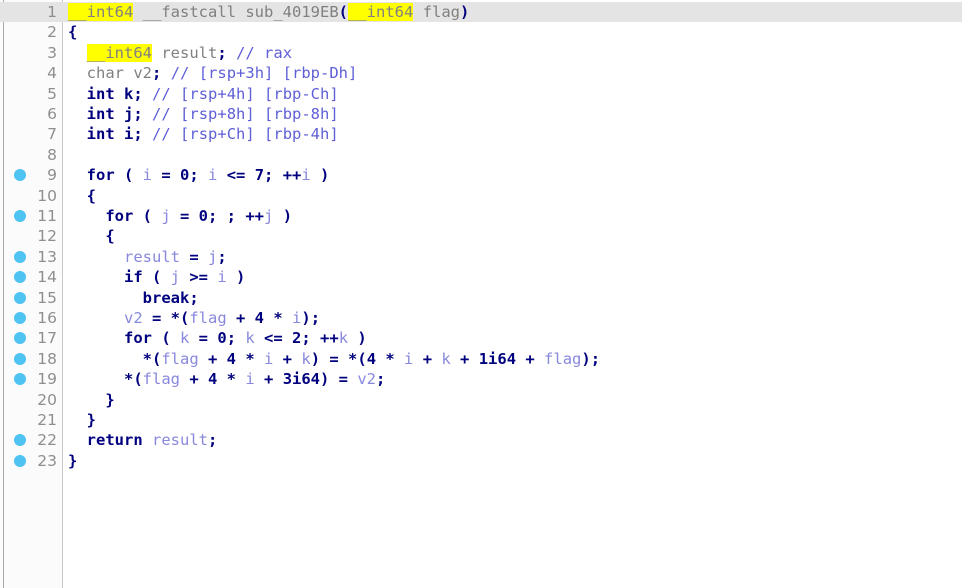 The width and height of the screenshot is (962, 588). What do you see at coordinates (481, 440) in the screenshot?
I see `code-line: 22 return result;` at bounding box center [481, 440].